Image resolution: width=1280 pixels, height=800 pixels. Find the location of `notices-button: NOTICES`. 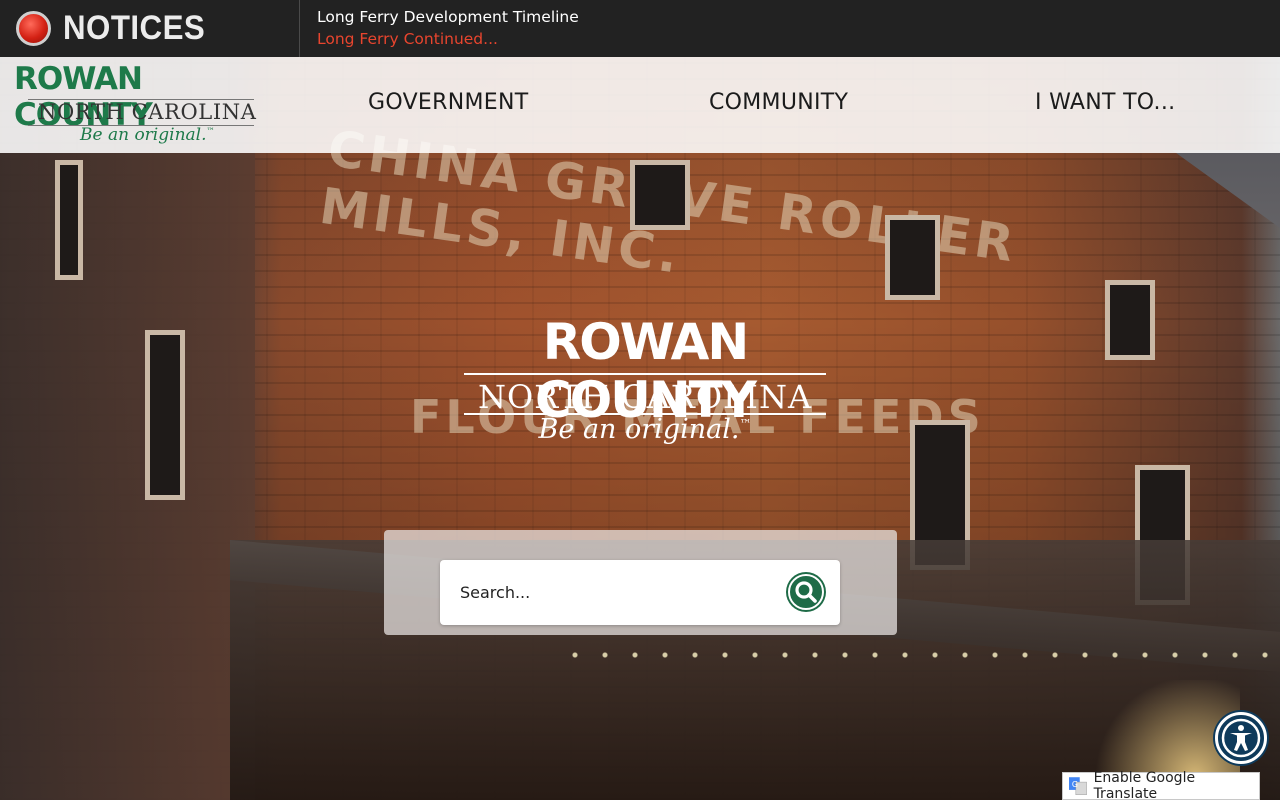

notices-button: NOTICES is located at coordinates (150, 28).